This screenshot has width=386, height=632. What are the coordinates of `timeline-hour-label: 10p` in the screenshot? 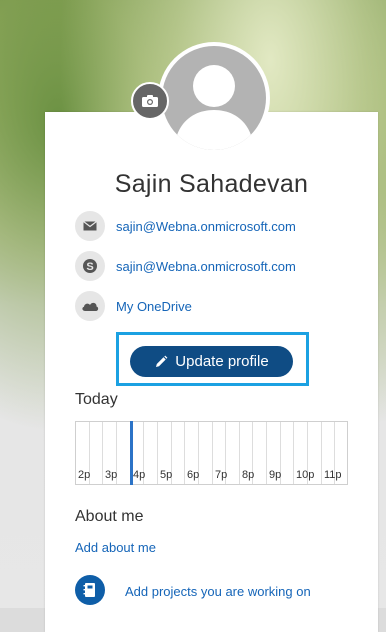 It's located at (305, 475).